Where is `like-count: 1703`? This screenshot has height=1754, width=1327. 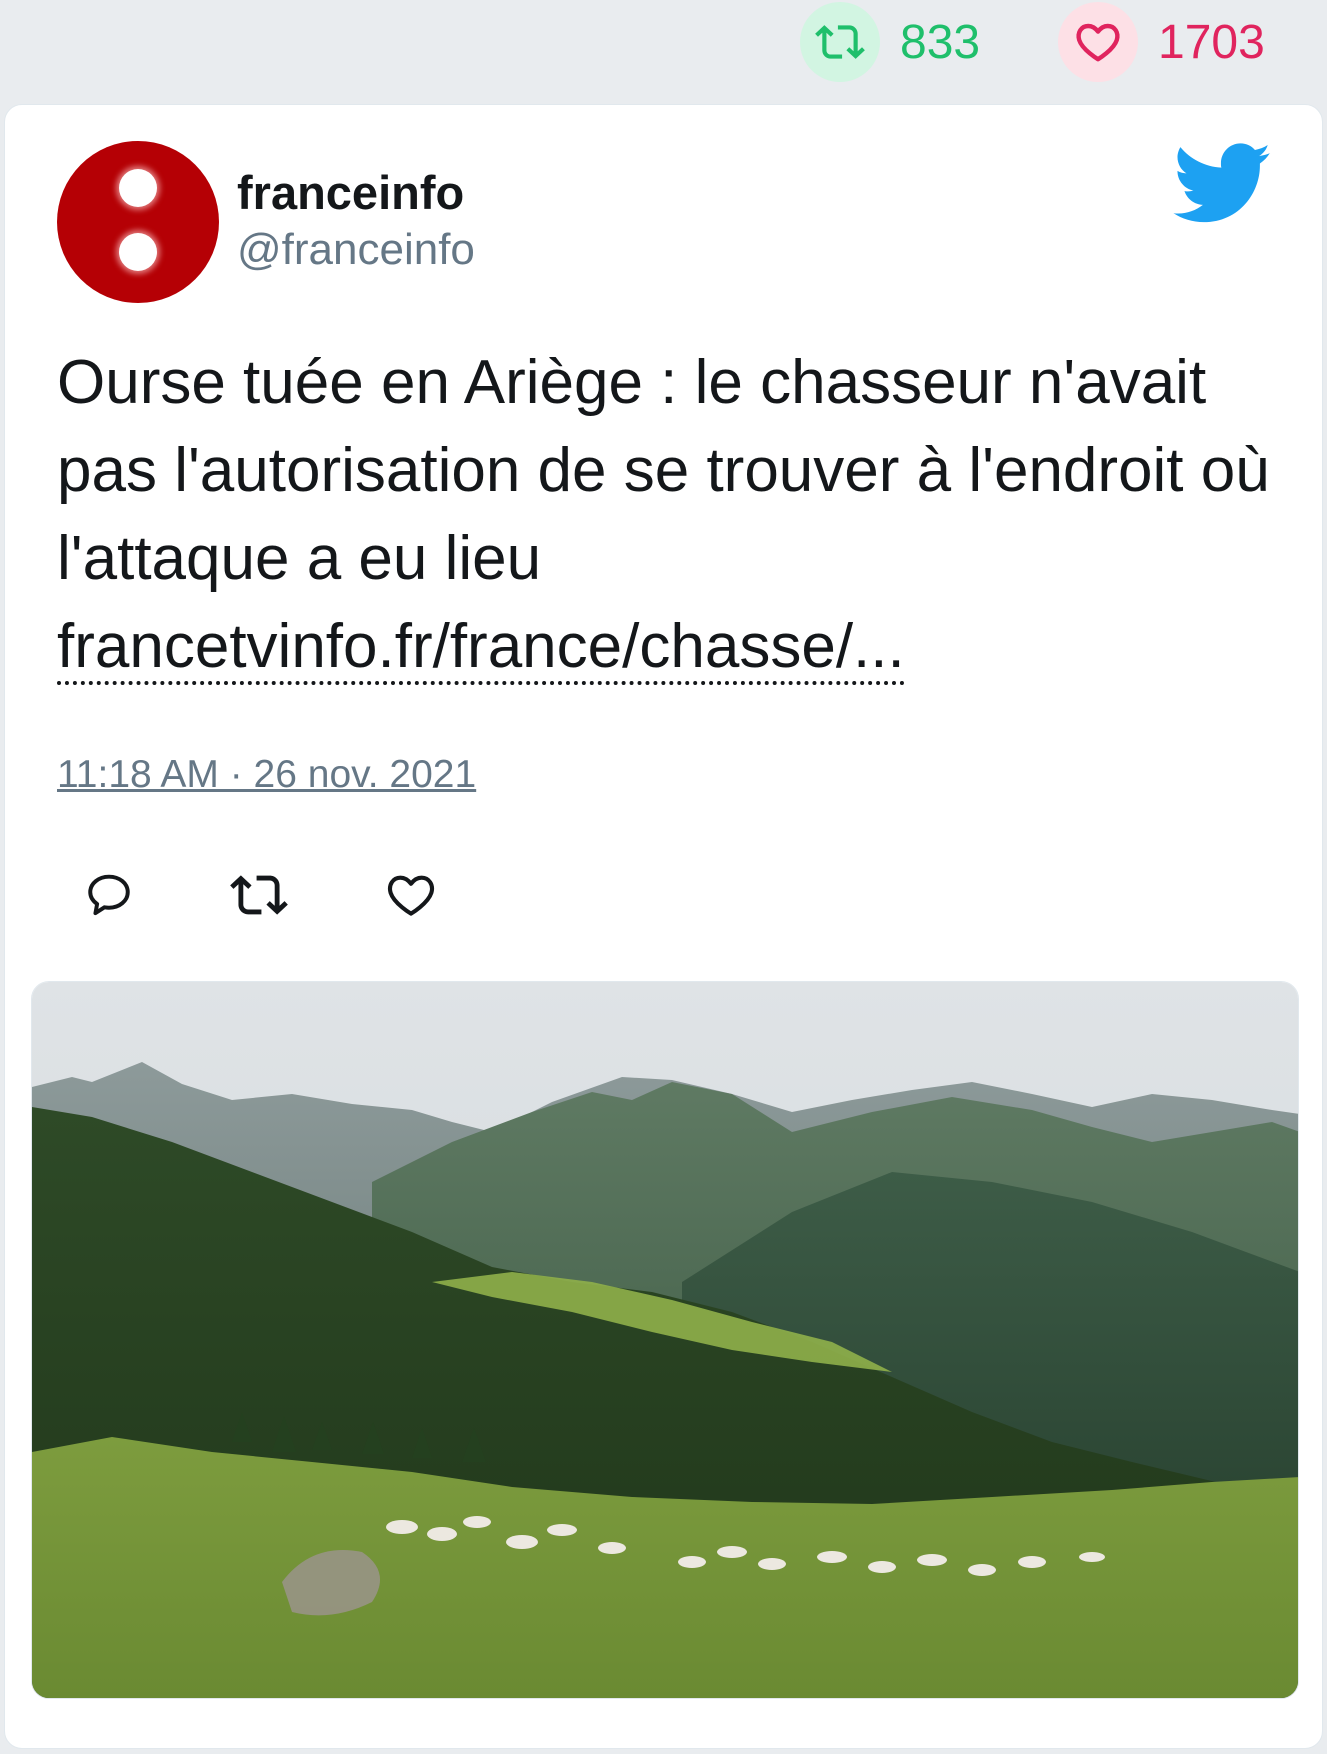 like-count: 1703 is located at coordinates (1211, 42).